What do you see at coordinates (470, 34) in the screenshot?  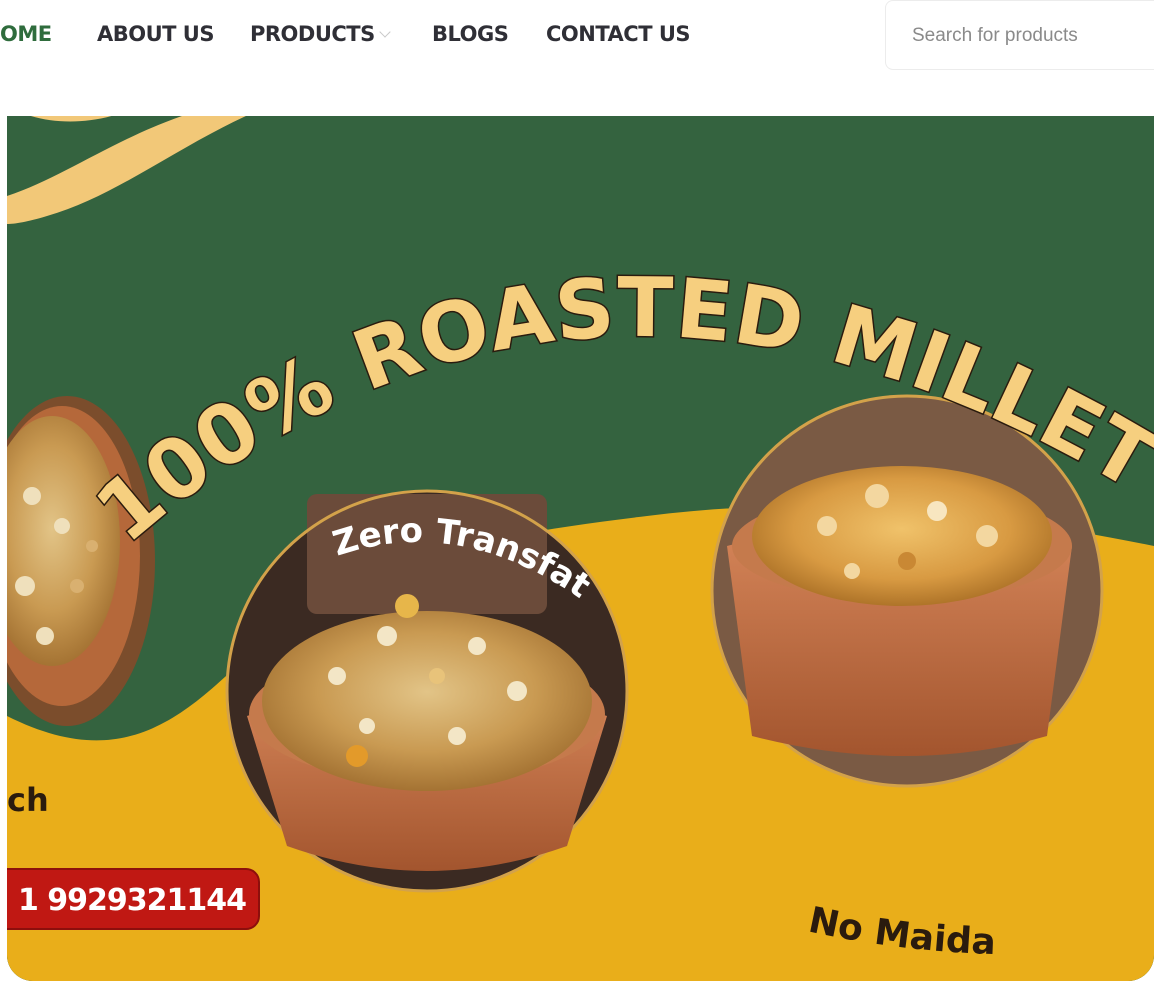 I see `nav-blogs: BLOGS` at bounding box center [470, 34].